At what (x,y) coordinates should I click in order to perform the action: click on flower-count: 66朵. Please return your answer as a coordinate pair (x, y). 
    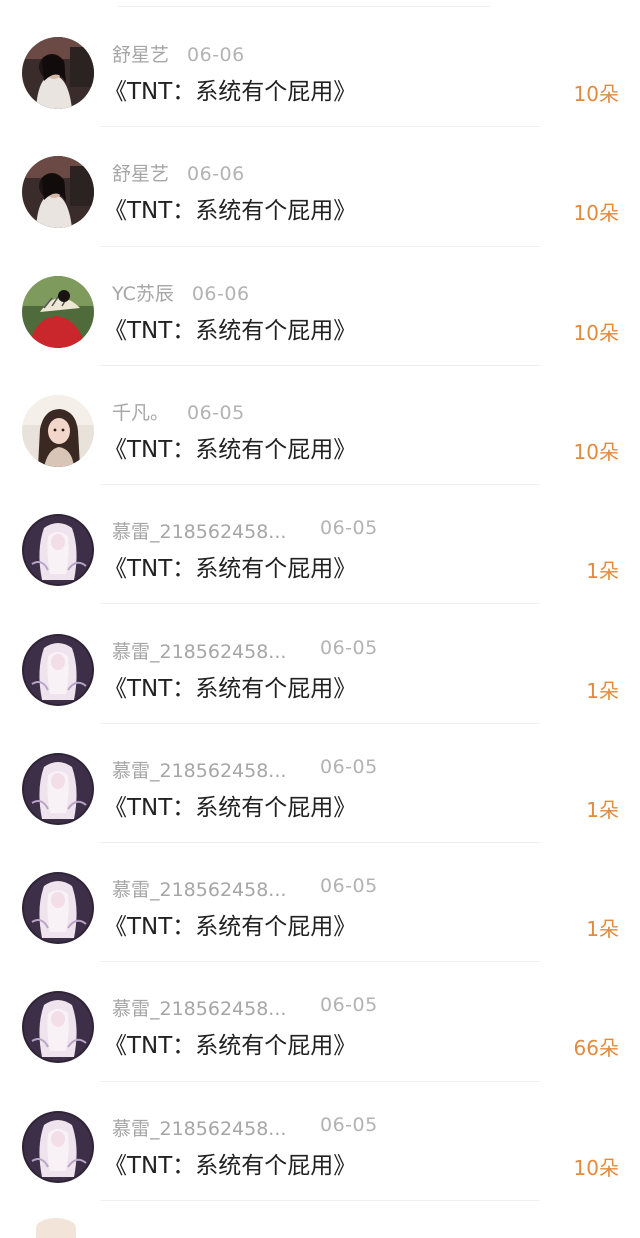
    Looking at the image, I should click on (596, 1048).